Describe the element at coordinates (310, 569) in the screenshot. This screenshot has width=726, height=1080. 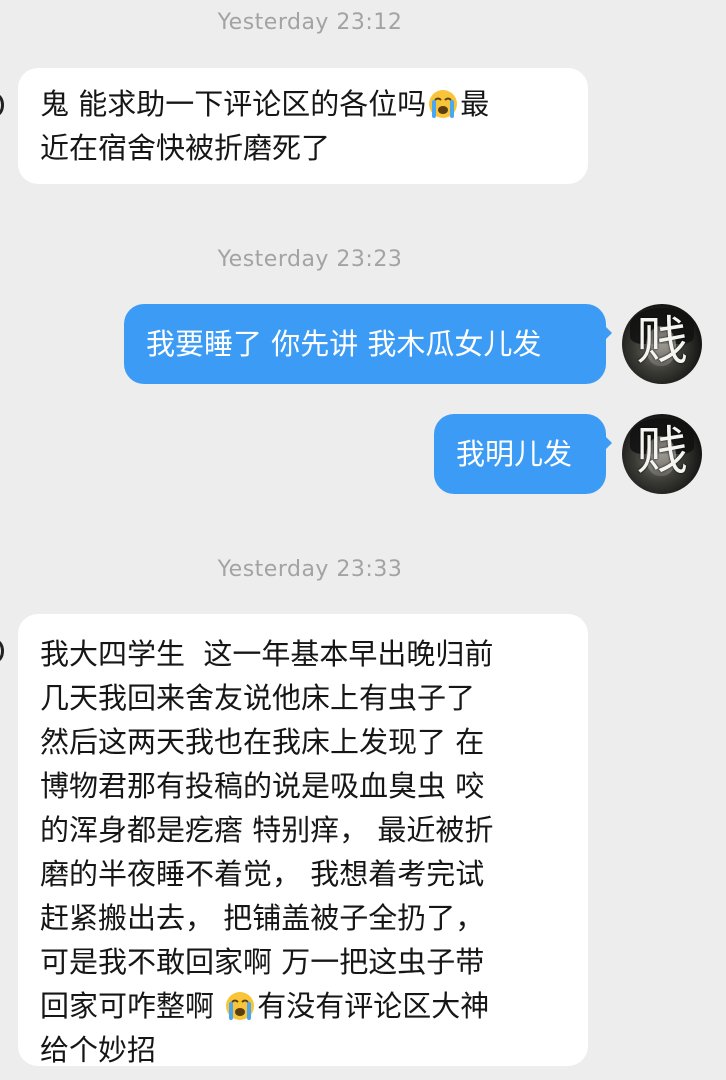
I see `timestamp: Yesterday 23:33` at that location.